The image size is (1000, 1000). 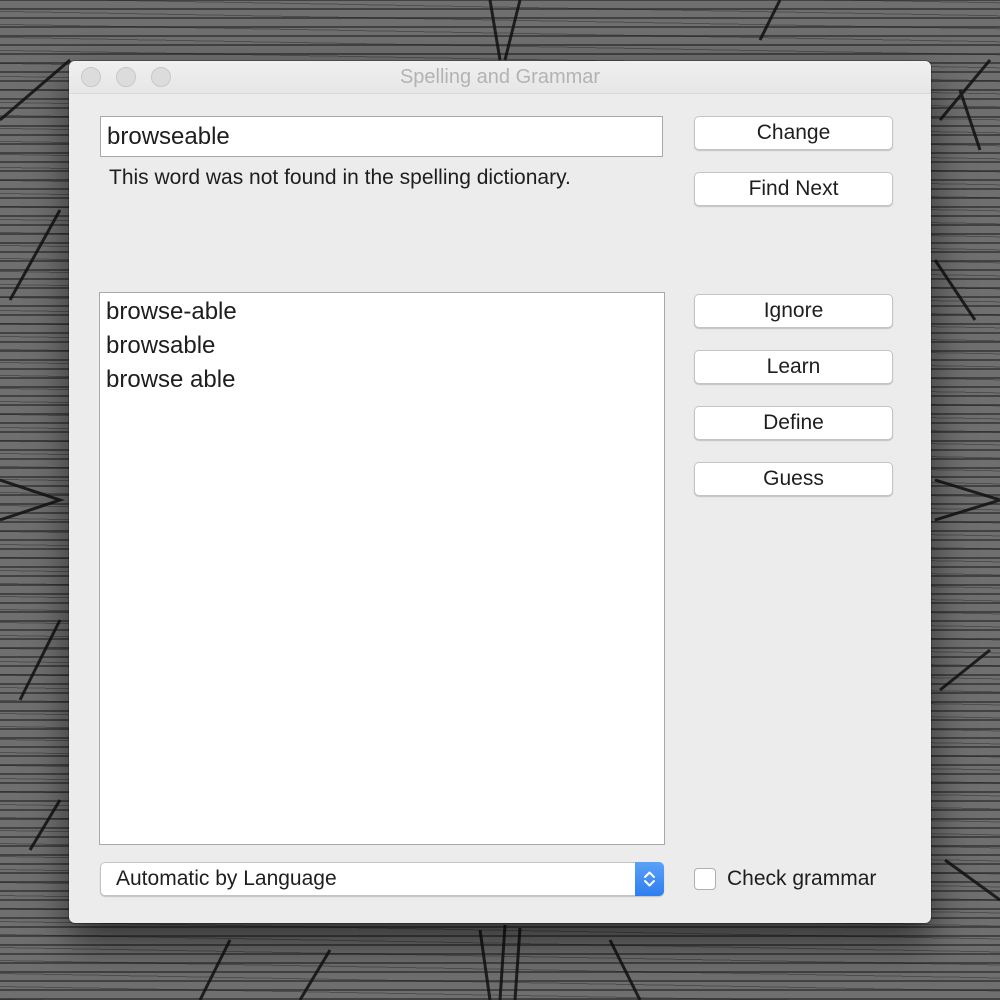 I want to click on language-select-value: Automatic by Language, so click(x=226, y=878).